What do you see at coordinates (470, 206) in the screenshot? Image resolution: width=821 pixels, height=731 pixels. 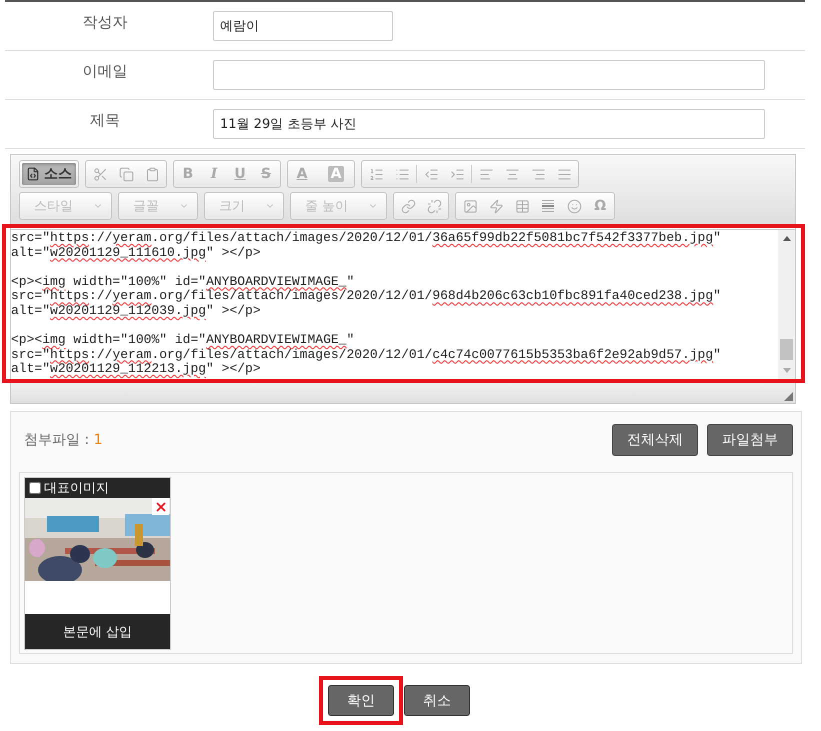 I see `image-icon` at bounding box center [470, 206].